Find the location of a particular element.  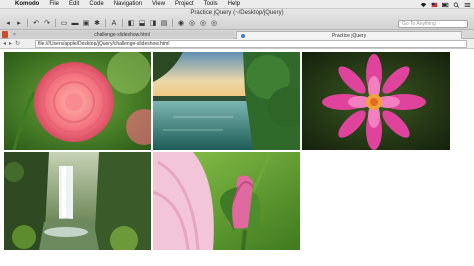

new-file-icon: ▭ is located at coordinates (64, 23).